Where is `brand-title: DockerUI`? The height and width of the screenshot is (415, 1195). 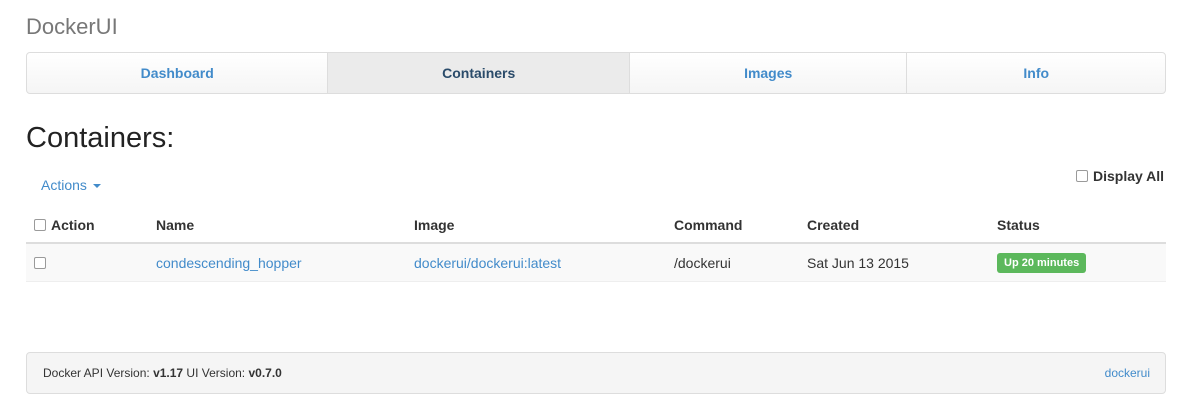
brand-title: DockerUI is located at coordinates (72, 26).